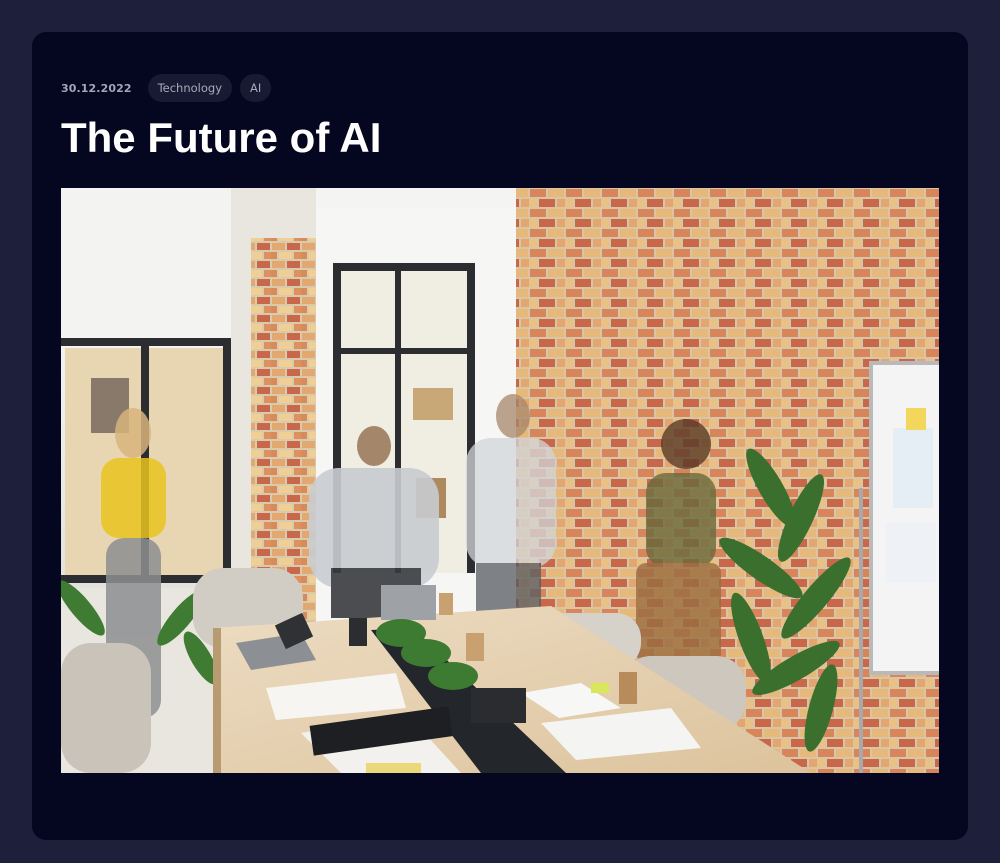  What do you see at coordinates (221, 137) in the screenshot?
I see `post-title: The Future of AI` at bounding box center [221, 137].